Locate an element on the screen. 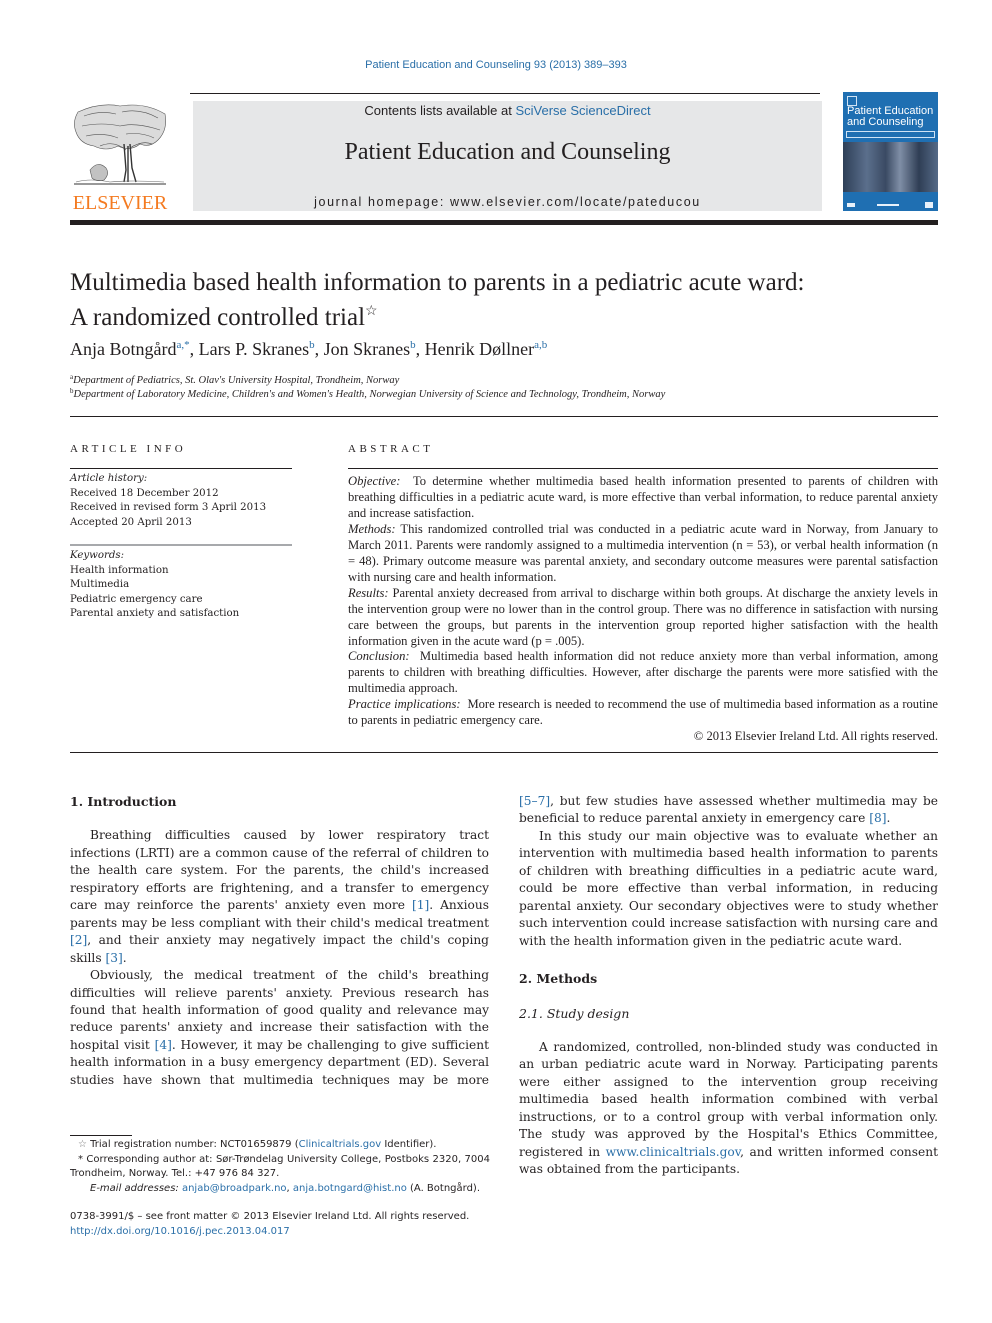 The width and height of the screenshot is (992, 1323). keyword-item: Pediatric emergency care is located at coordinates (136, 599).